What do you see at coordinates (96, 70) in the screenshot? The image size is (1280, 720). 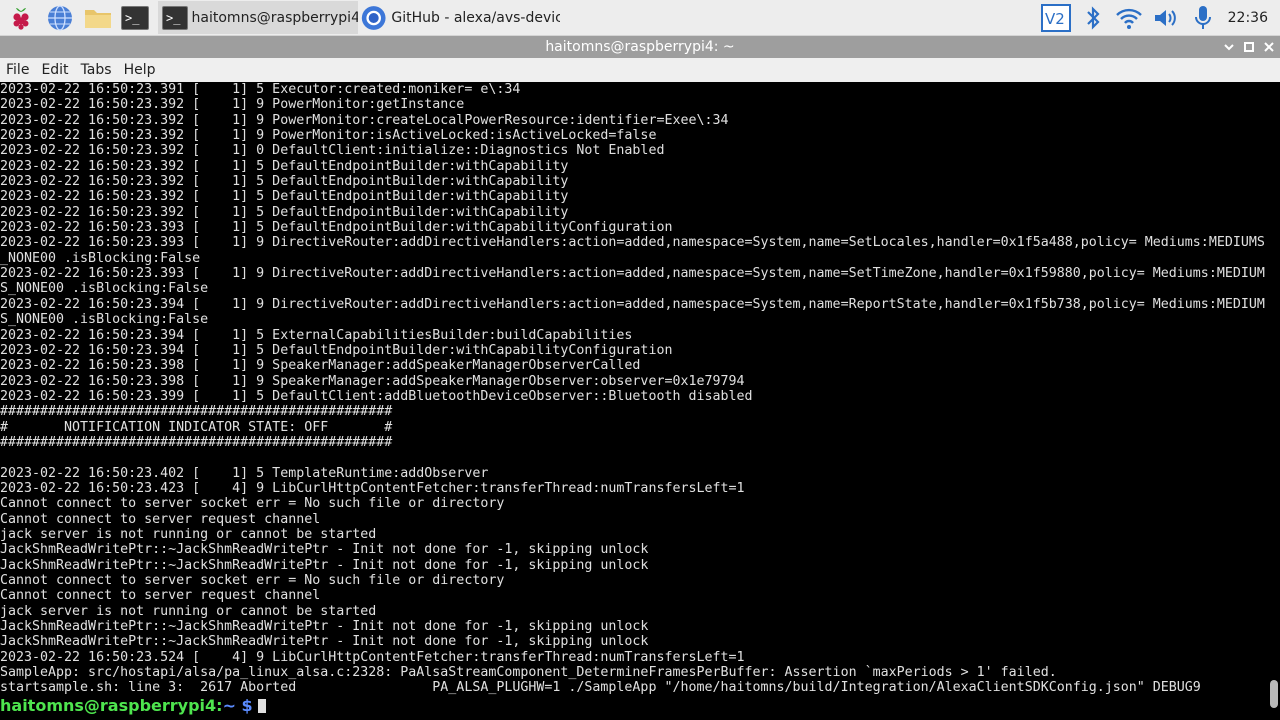 I see `menu-tabs: Tabs` at bounding box center [96, 70].